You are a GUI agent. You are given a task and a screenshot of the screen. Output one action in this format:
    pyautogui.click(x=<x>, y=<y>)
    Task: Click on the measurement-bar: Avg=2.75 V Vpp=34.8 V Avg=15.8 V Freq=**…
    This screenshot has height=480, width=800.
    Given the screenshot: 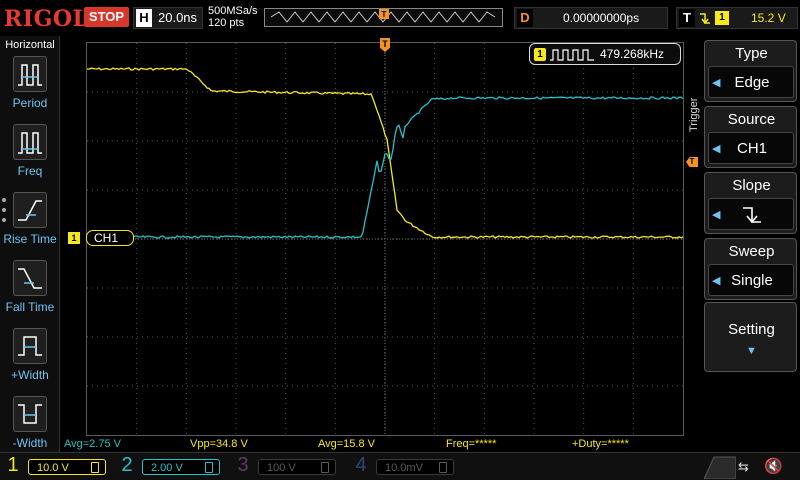 What is the action you would take?
    pyautogui.click(x=380, y=444)
    